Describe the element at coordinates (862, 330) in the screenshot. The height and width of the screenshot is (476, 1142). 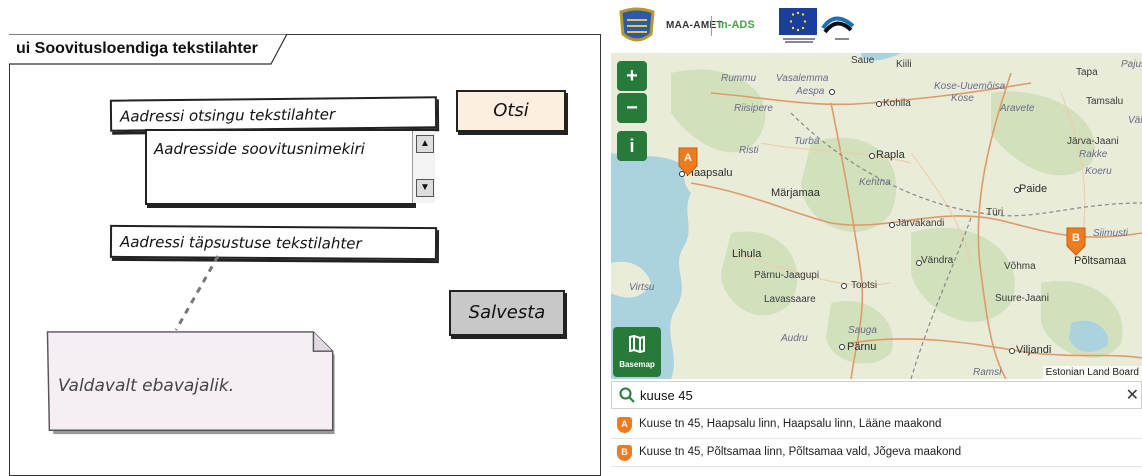
I see `map-place-label: Sauga` at that location.